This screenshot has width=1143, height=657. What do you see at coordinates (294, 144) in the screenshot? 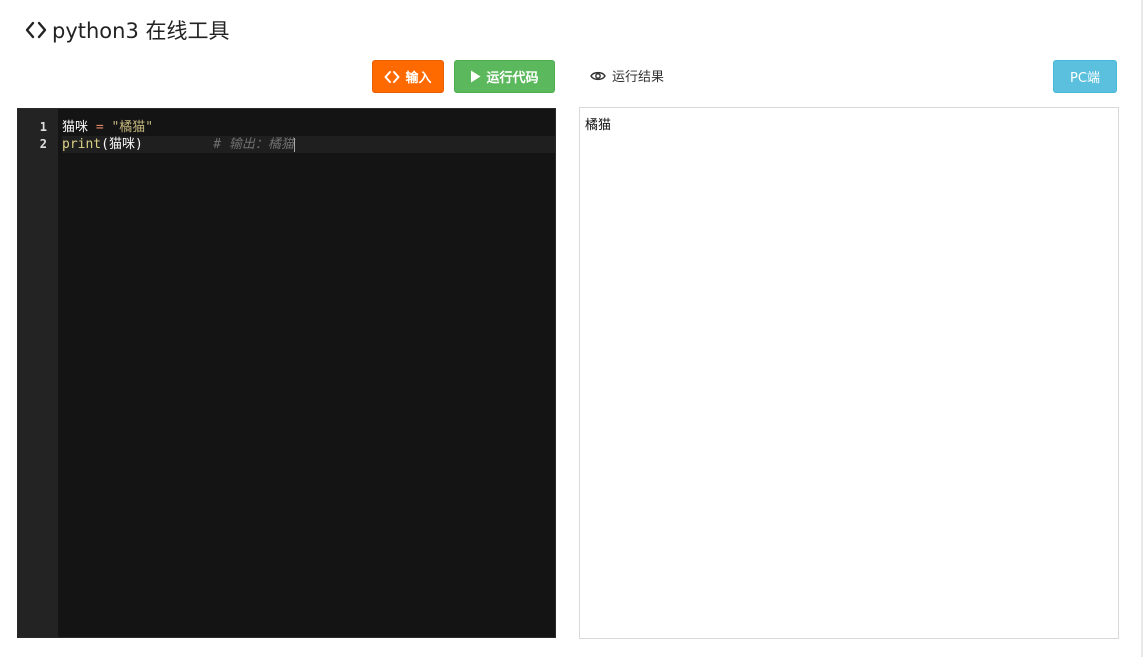
I see `text-cursor` at bounding box center [294, 144].